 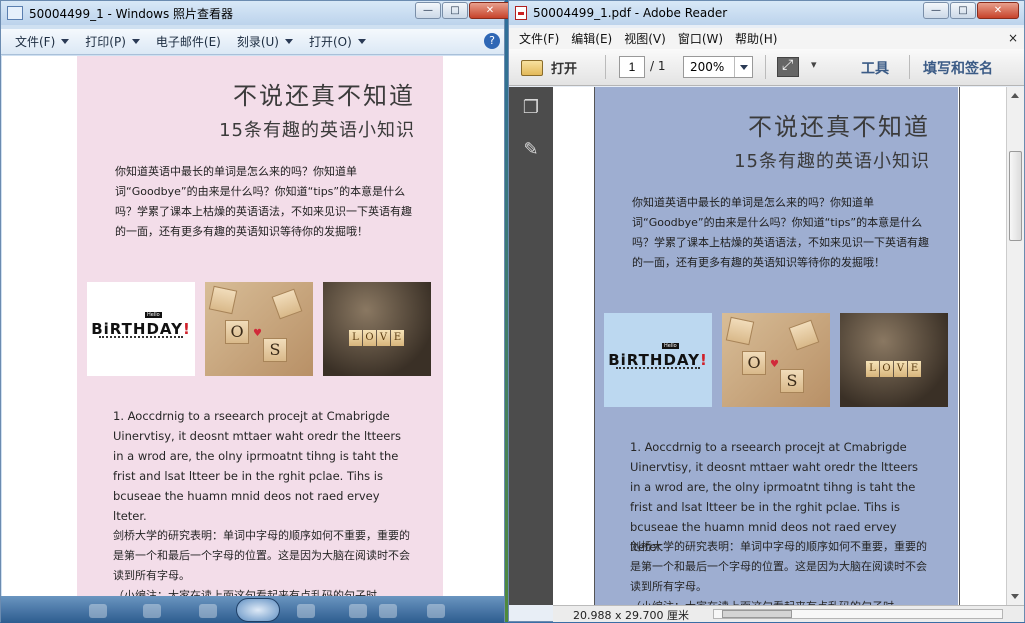 What do you see at coordinates (631, 615) in the screenshot?
I see `page-dimensions: 20.988 x 29.700 厘米` at bounding box center [631, 615].